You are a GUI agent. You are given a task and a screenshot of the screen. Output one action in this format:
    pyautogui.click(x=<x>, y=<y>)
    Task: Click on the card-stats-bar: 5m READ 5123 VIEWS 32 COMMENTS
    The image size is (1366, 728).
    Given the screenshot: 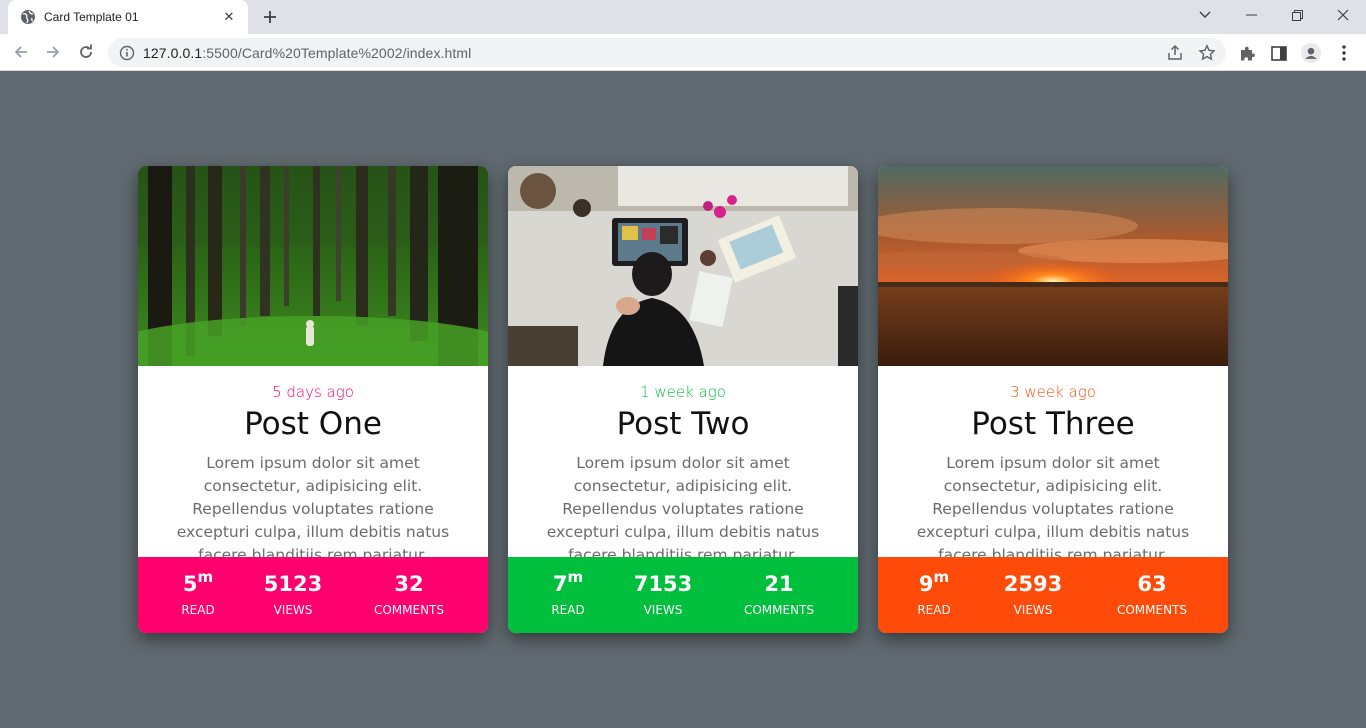 What is the action you would take?
    pyautogui.click(x=313, y=595)
    